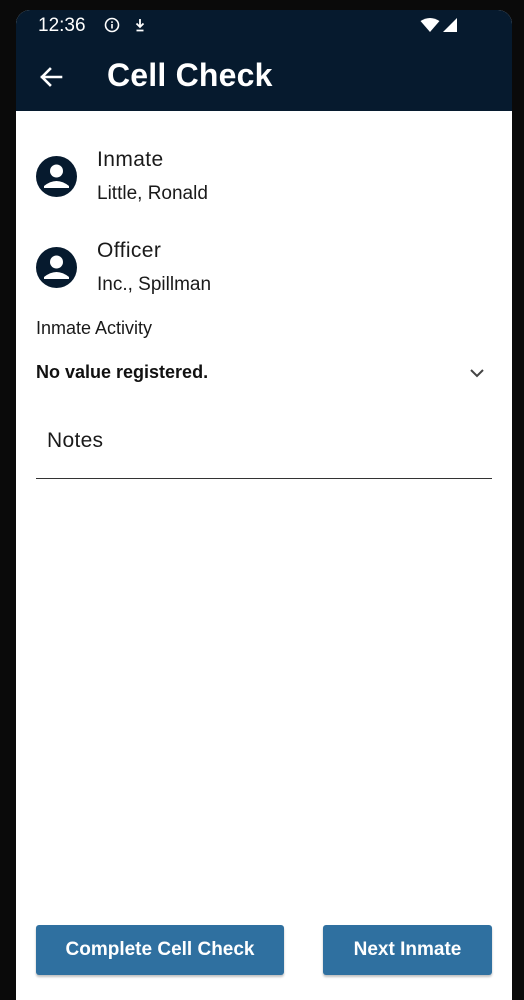 The height and width of the screenshot is (1000, 524). Describe the element at coordinates (75, 440) in the screenshot. I see `notes-placeholder: Notes` at that location.